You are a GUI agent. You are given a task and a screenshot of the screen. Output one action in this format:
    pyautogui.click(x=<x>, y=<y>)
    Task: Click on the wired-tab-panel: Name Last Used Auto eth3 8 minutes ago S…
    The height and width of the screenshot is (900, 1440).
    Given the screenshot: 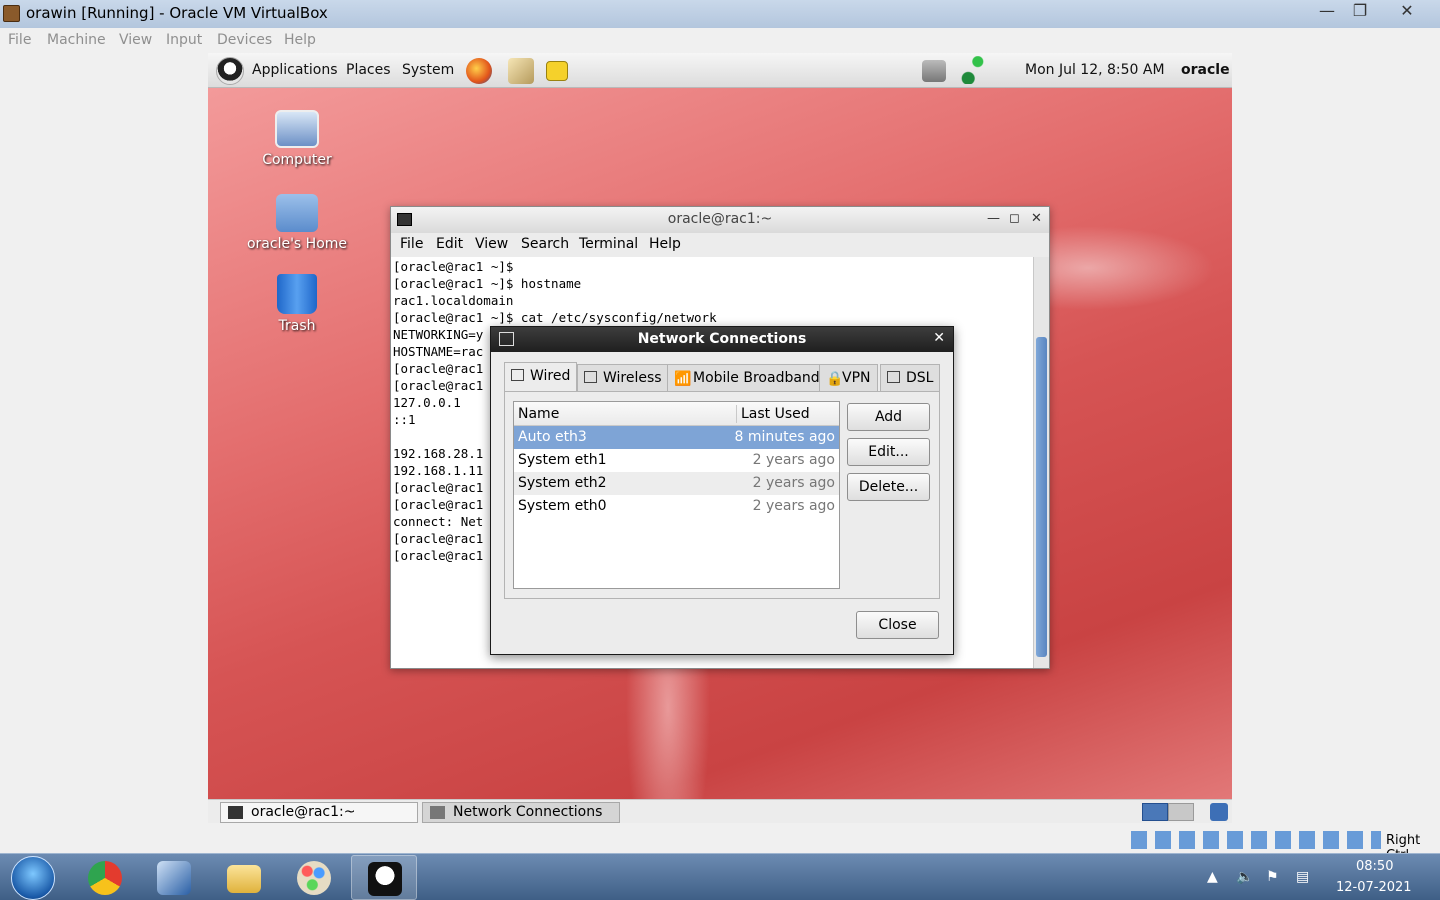 What is the action you would take?
    pyautogui.click(x=722, y=495)
    